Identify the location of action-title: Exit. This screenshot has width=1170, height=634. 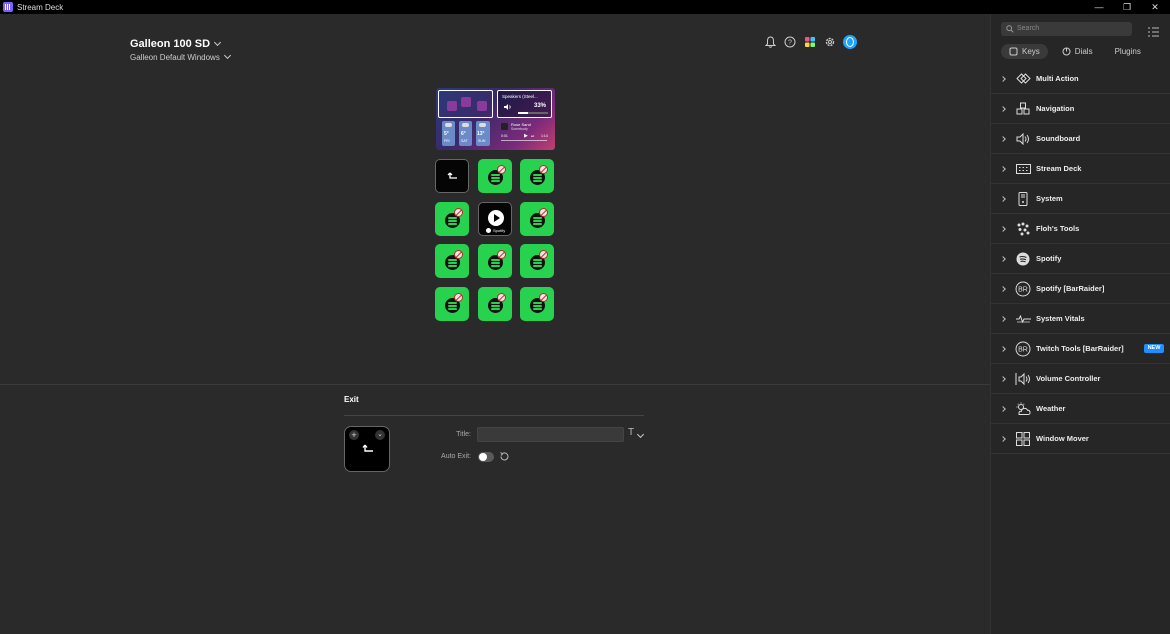
(351, 399).